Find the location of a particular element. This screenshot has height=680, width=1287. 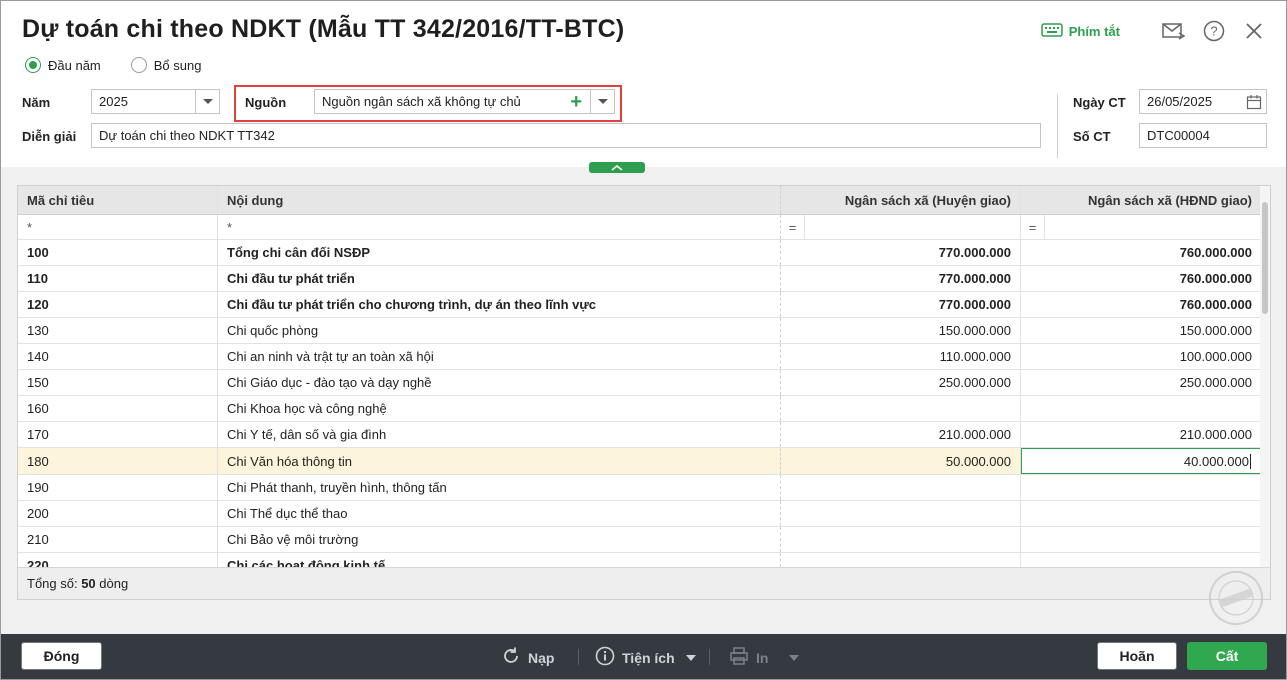

table-row: 160 Chi Khoa học và công nghệ is located at coordinates (639, 409).